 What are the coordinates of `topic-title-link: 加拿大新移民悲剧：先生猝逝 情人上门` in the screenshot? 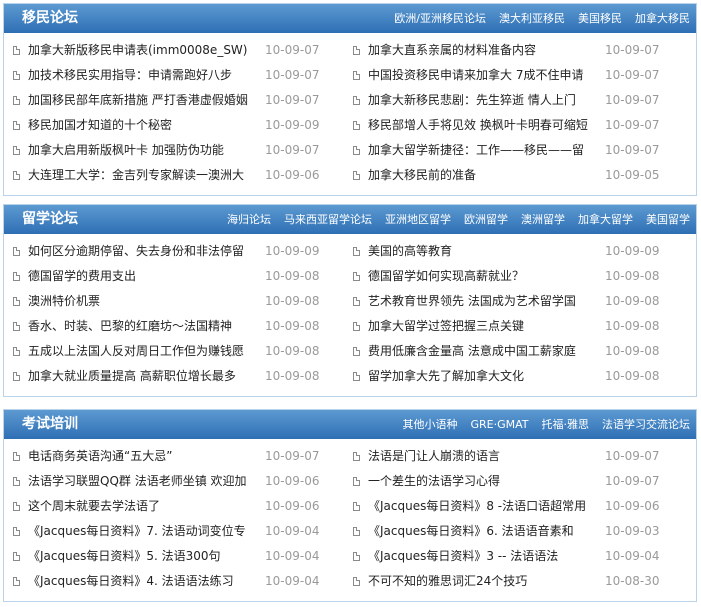 It's located at (482, 100).